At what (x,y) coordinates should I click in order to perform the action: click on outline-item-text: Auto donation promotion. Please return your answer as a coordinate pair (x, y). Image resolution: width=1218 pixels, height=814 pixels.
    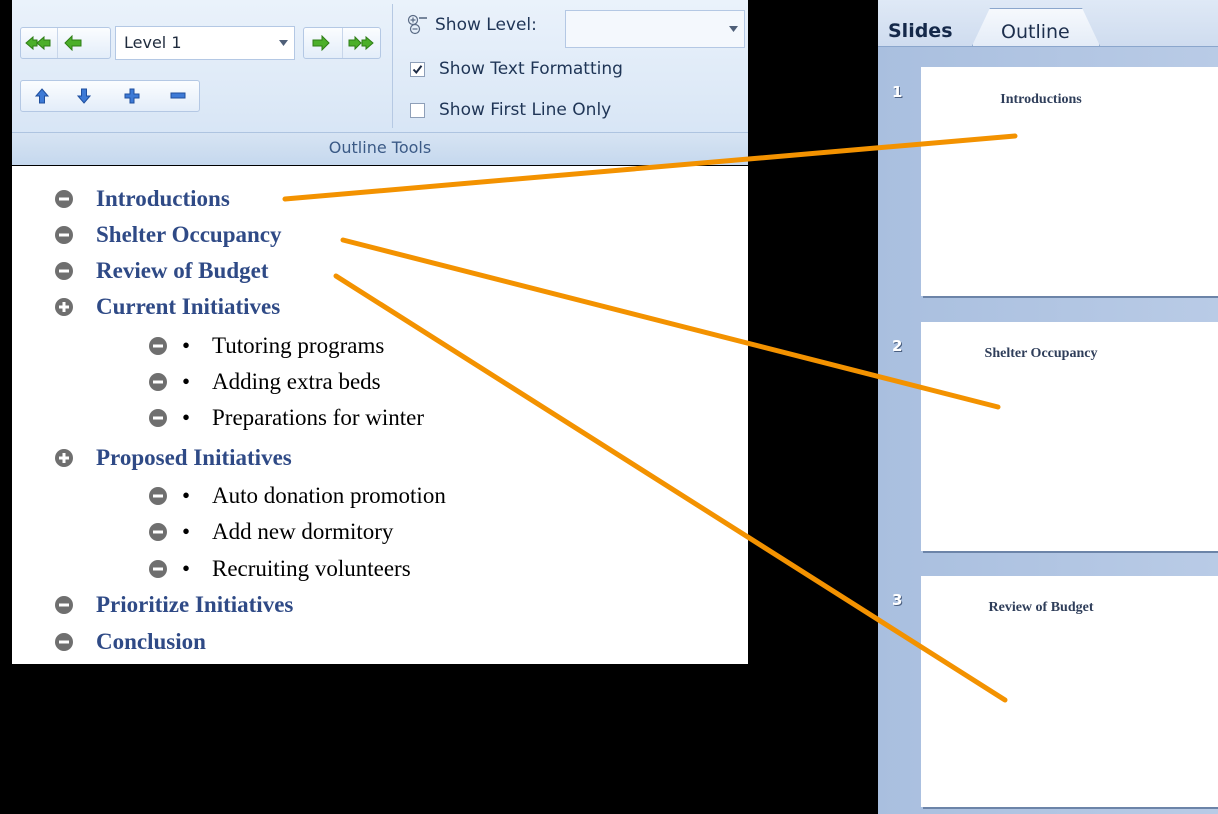
    Looking at the image, I should click on (329, 495).